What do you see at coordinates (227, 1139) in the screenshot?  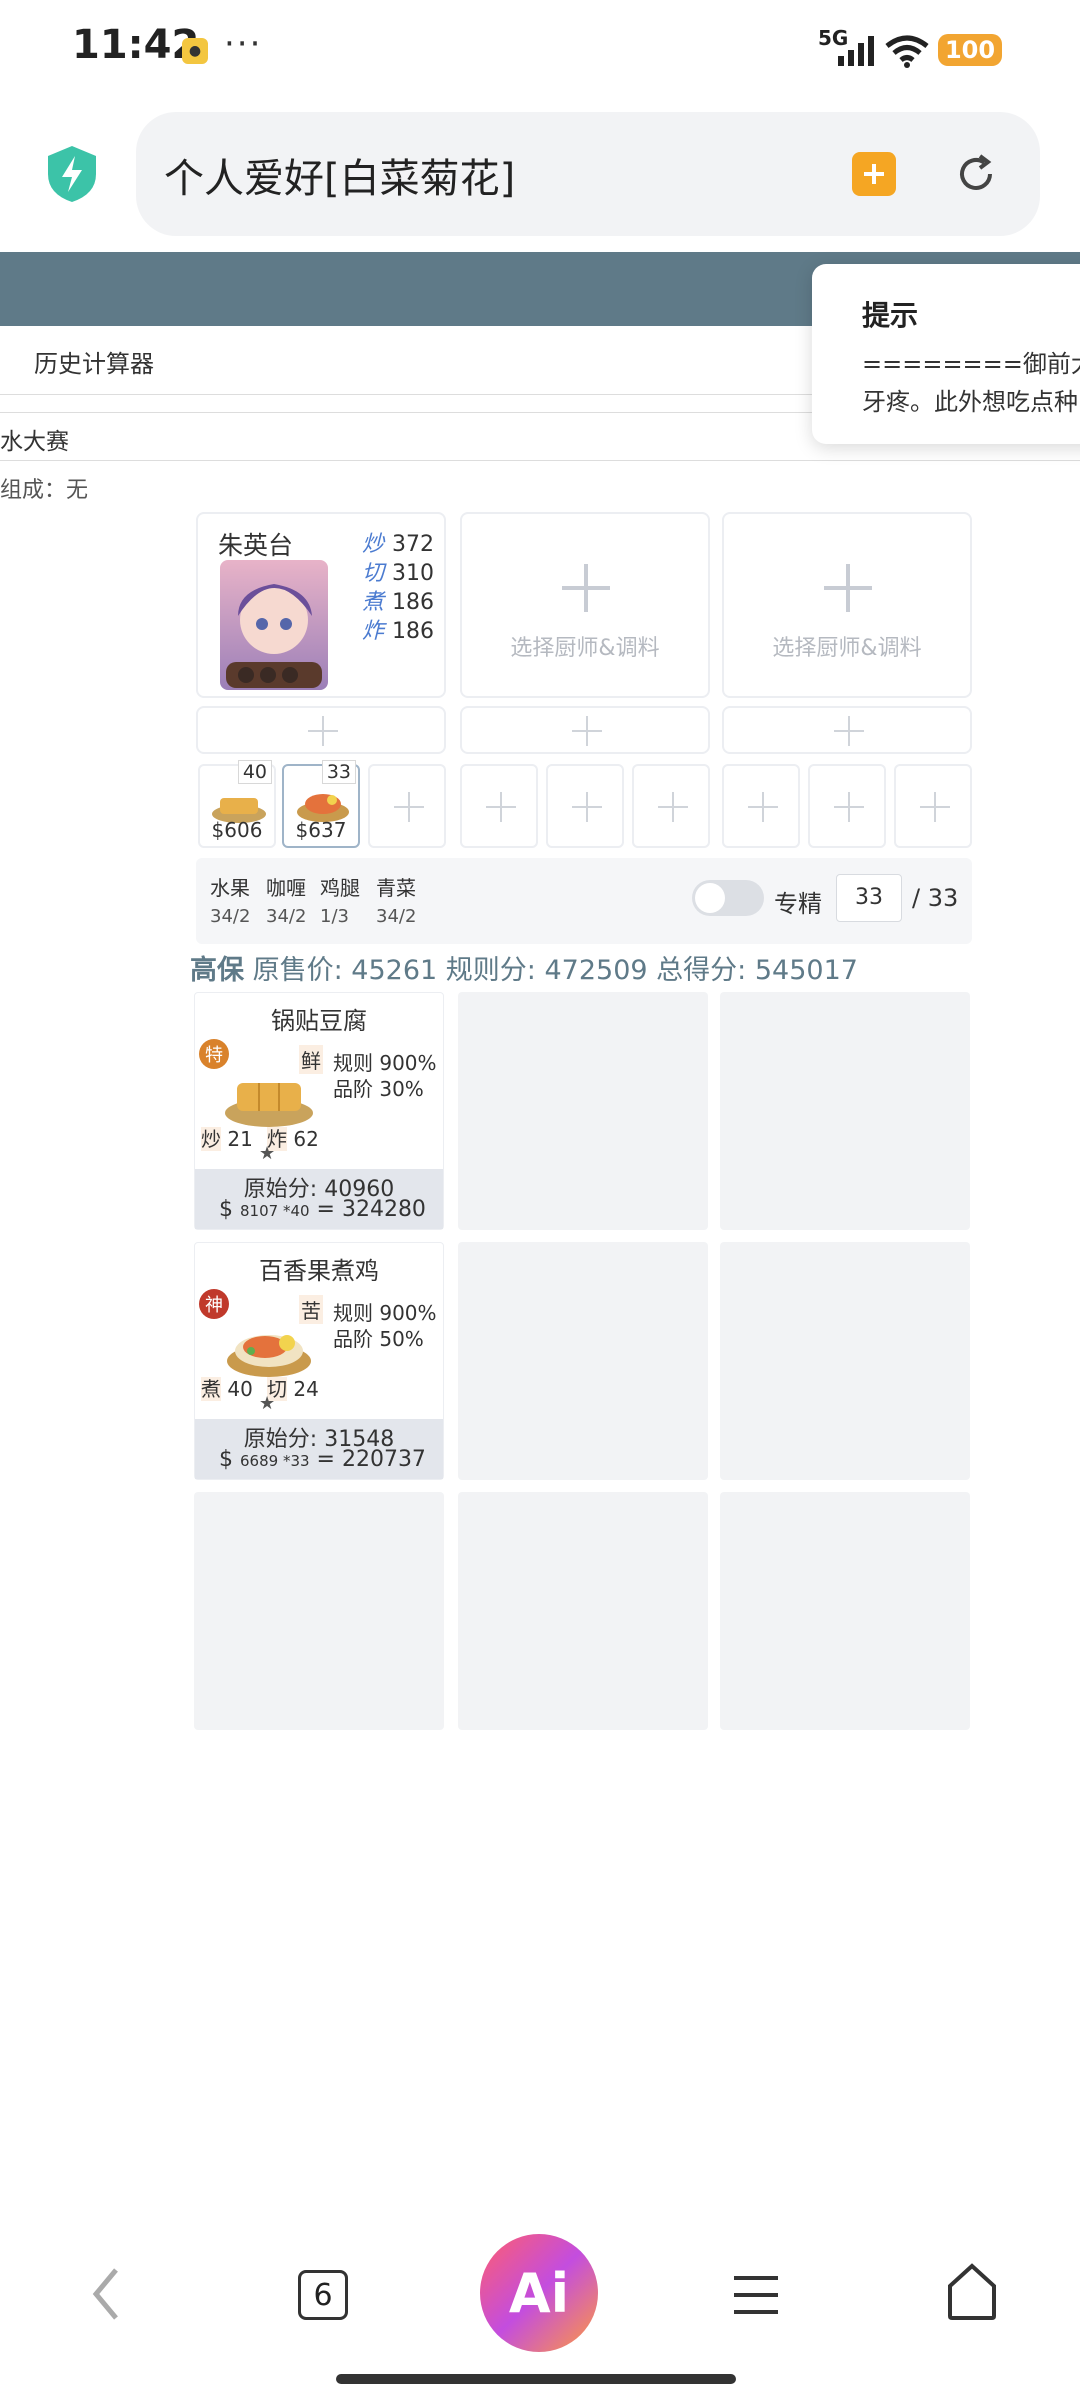 I see `recipe-skill-1: 炒 21` at bounding box center [227, 1139].